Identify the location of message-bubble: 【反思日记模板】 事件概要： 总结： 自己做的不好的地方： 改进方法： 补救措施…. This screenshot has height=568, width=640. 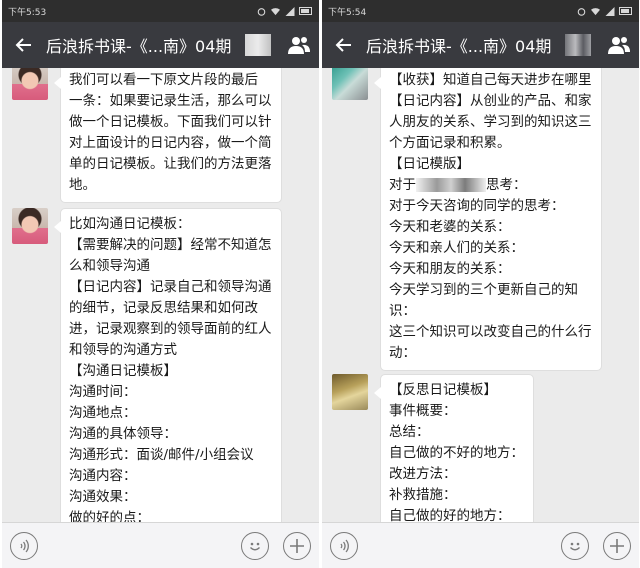
(454, 448).